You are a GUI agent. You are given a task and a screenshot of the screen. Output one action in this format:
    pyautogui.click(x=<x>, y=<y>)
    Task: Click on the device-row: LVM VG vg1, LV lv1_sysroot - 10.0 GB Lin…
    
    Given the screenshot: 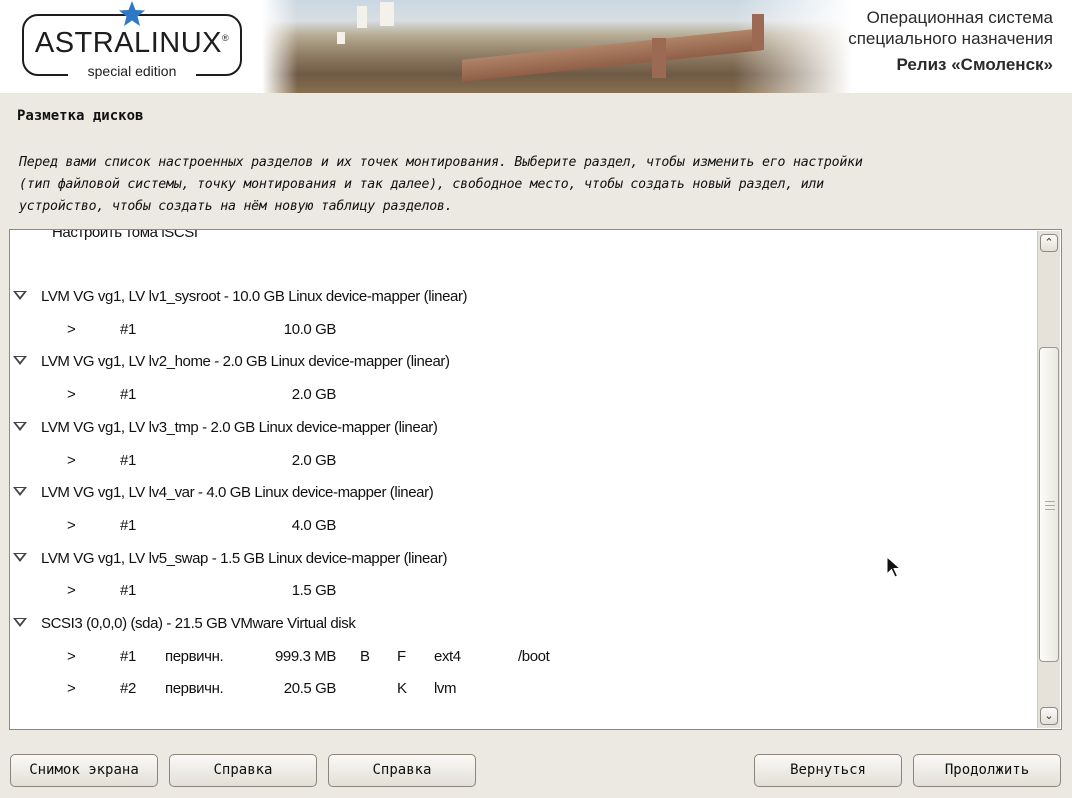 What is the action you would take?
    pyautogui.click(x=510, y=297)
    